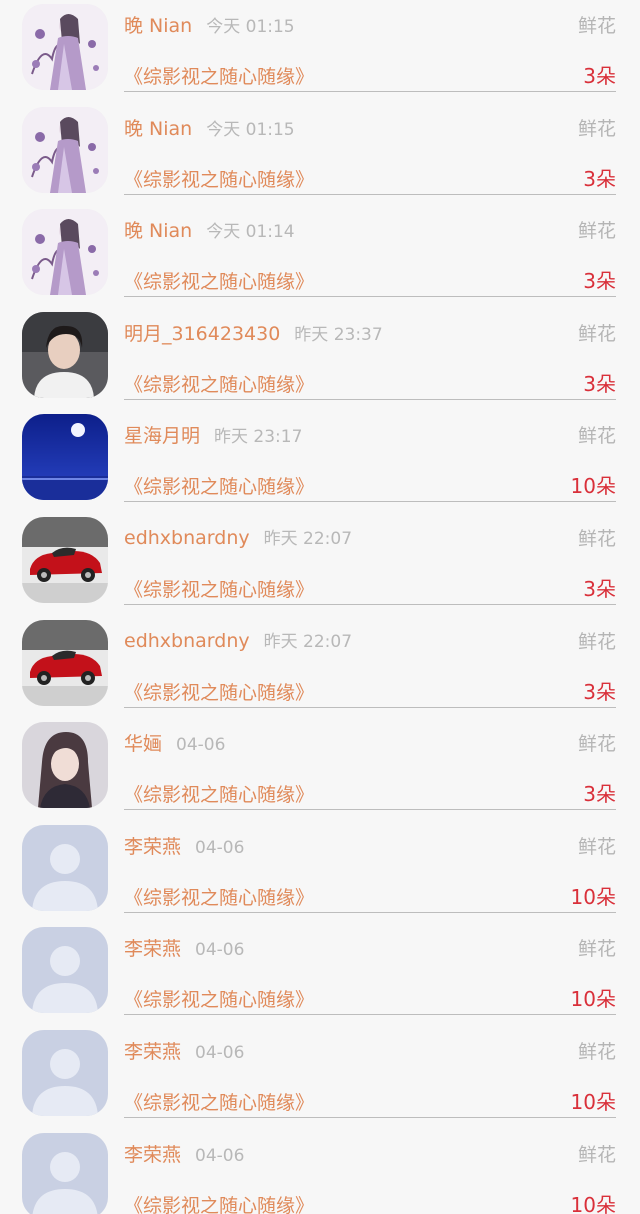 Image resolution: width=640 pixels, height=1214 pixels. Describe the element at coordinates (320, 259) in the screenshot. I see `list-item: 晚 Nian 今天 01:14 鲜花 《综影视之随心随缘》 3朵` at that location.